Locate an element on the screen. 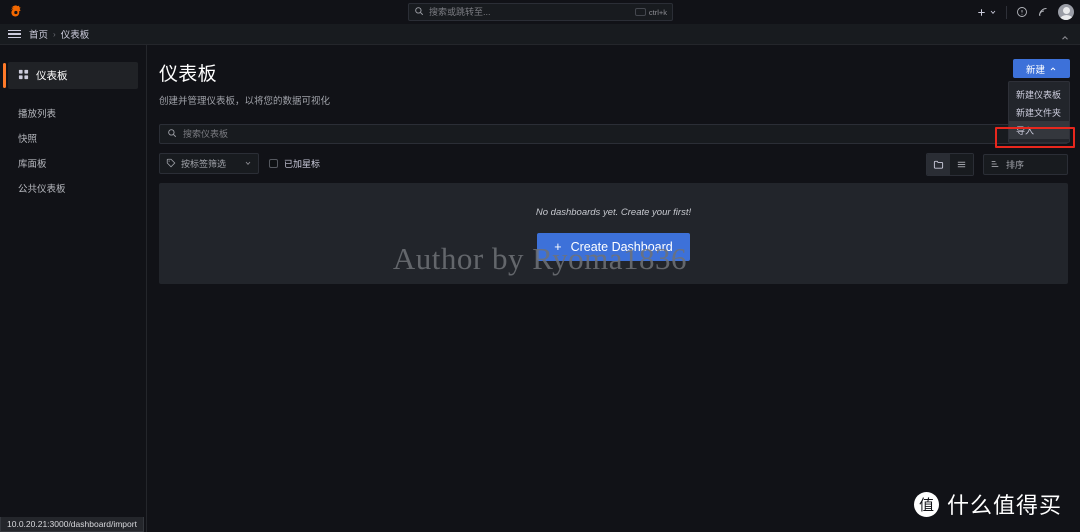 This screenshot has height=532, width=1080. menu-item-new-folder: 新建文件夹 is located at coordinates (1039, 112).